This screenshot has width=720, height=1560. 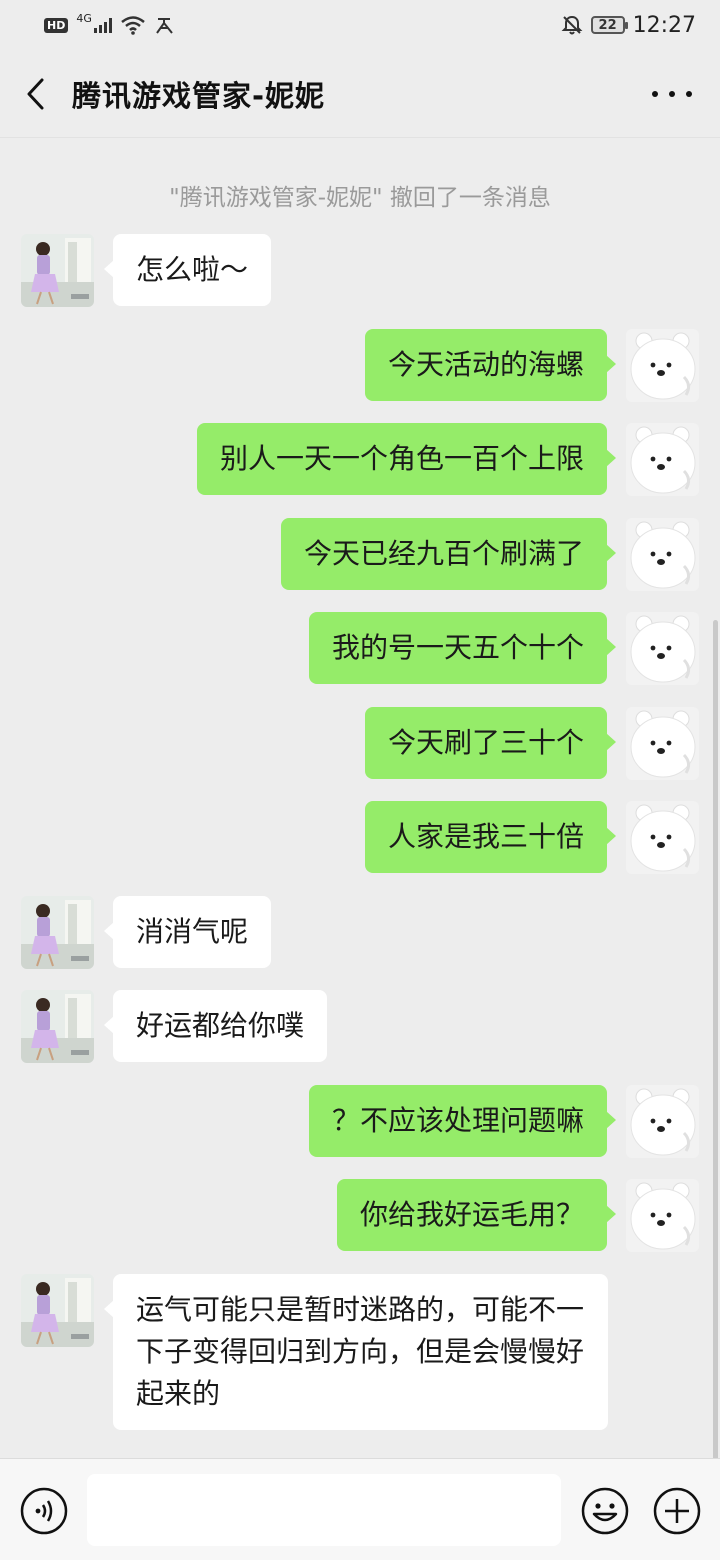 I want to click on emoji-icon, so click(x=605, y=1511).